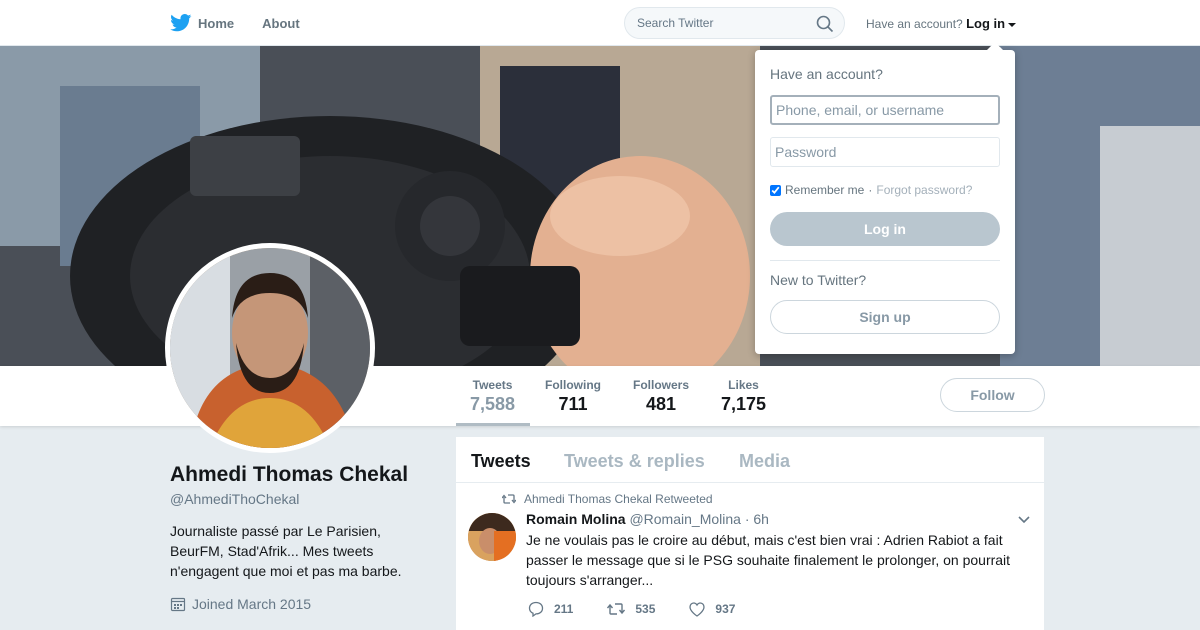 The height and width of the screenshot is (630, 1200). Describe the element at coordinates (573, 404) in the screenshot. I see `stat-value: 711` at that location.